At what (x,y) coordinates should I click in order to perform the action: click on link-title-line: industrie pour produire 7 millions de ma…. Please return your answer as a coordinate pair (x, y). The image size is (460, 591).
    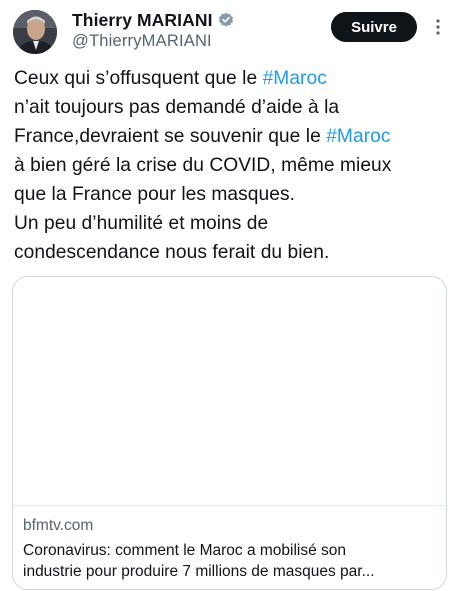
    Looking at the image, I should click on (199, 571).